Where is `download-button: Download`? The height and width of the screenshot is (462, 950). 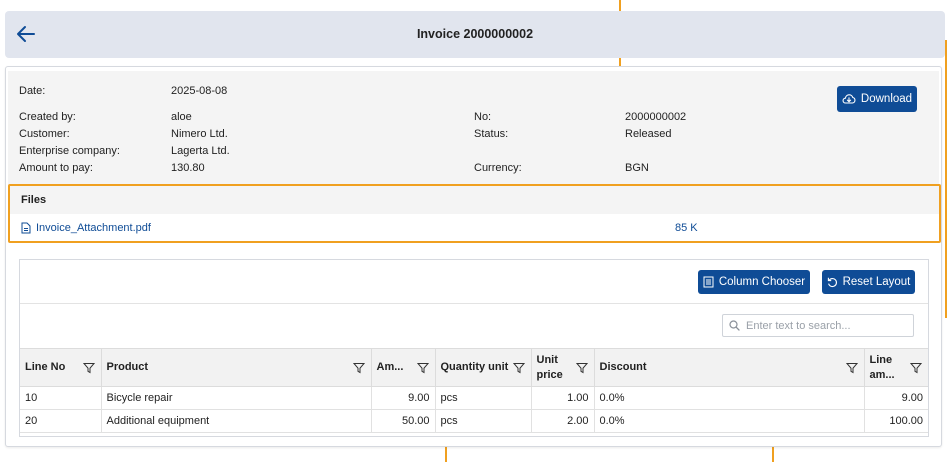
download-button: Download is located at coordinates (877, 99).